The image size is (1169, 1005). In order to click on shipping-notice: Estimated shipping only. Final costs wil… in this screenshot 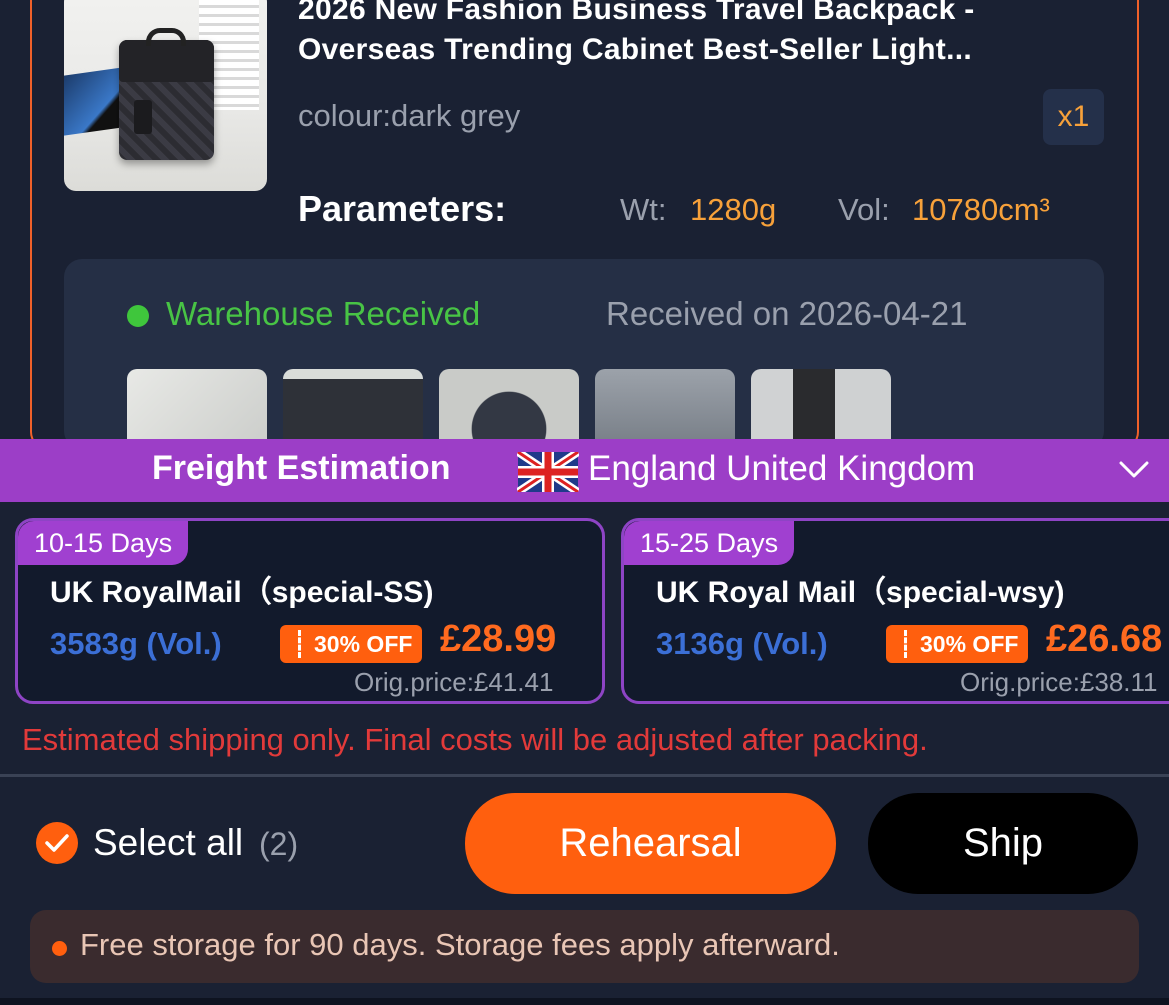, I will do `click(475, 739)`.